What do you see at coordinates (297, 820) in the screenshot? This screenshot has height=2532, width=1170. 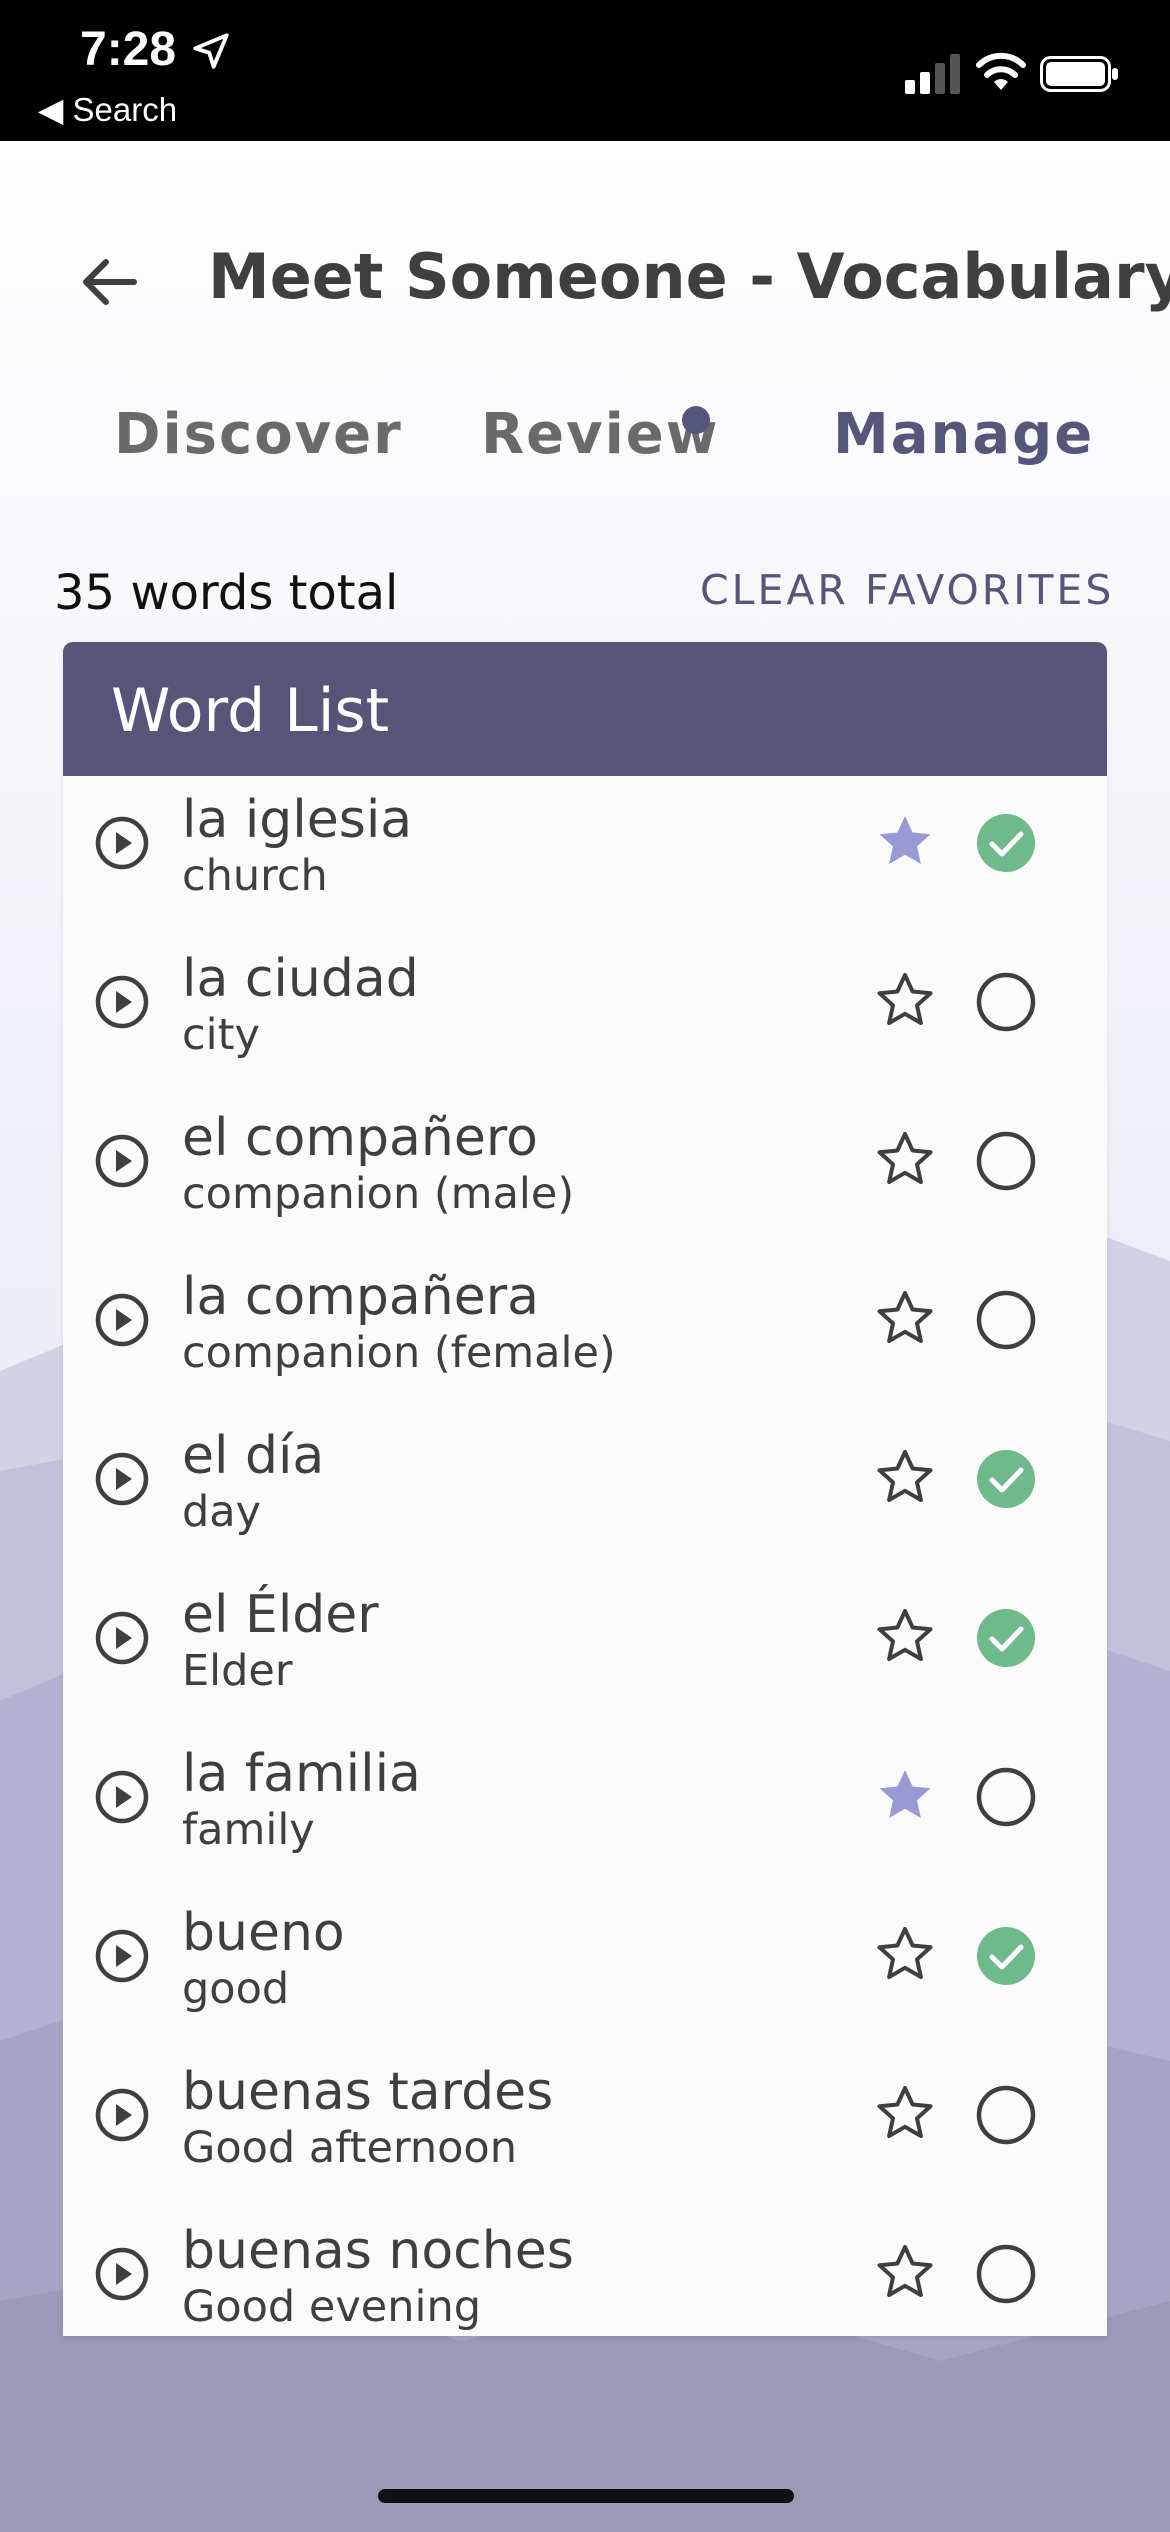 I see `word-text: la iglesia` at bounding box center [297, 820].